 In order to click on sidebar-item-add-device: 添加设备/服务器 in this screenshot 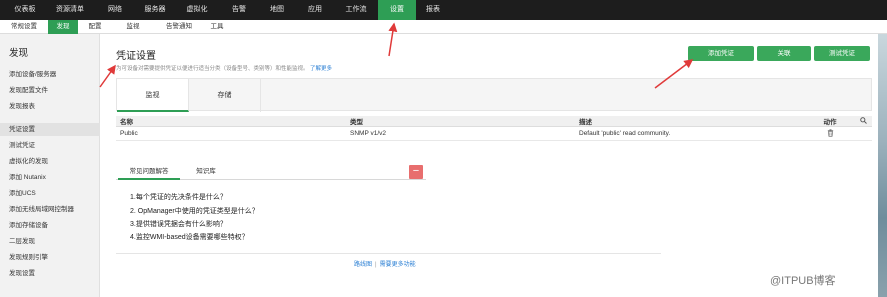, I will do `click(50, 74)`.